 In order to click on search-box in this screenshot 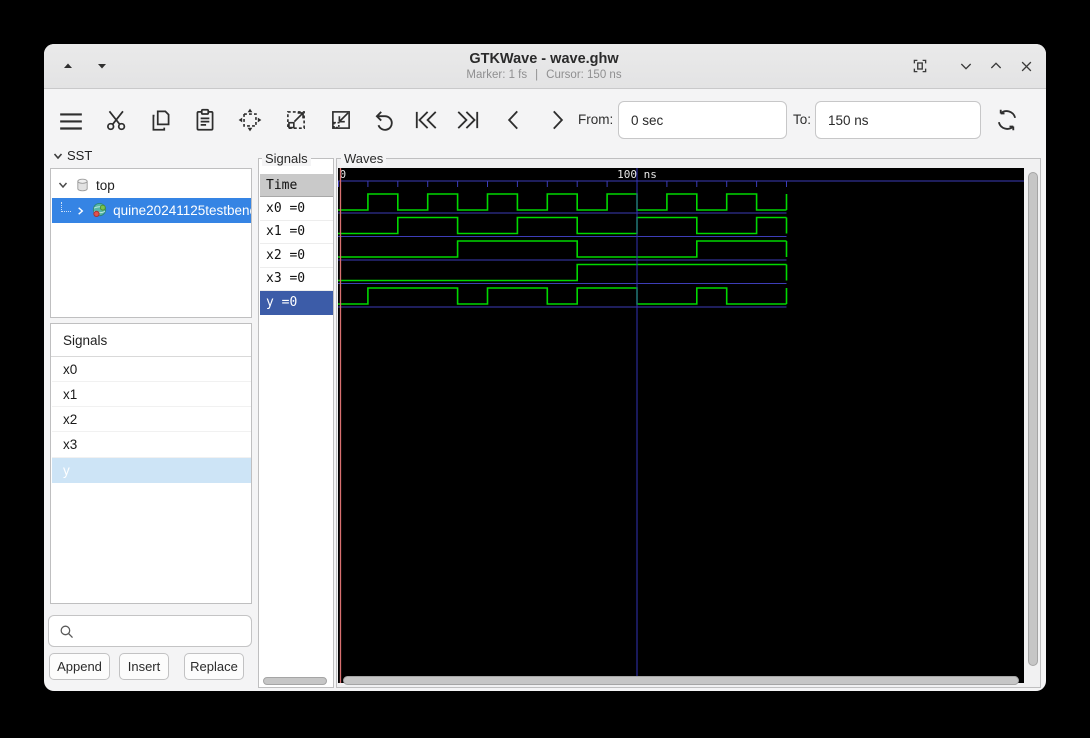, I will do `click(150, 631)`.